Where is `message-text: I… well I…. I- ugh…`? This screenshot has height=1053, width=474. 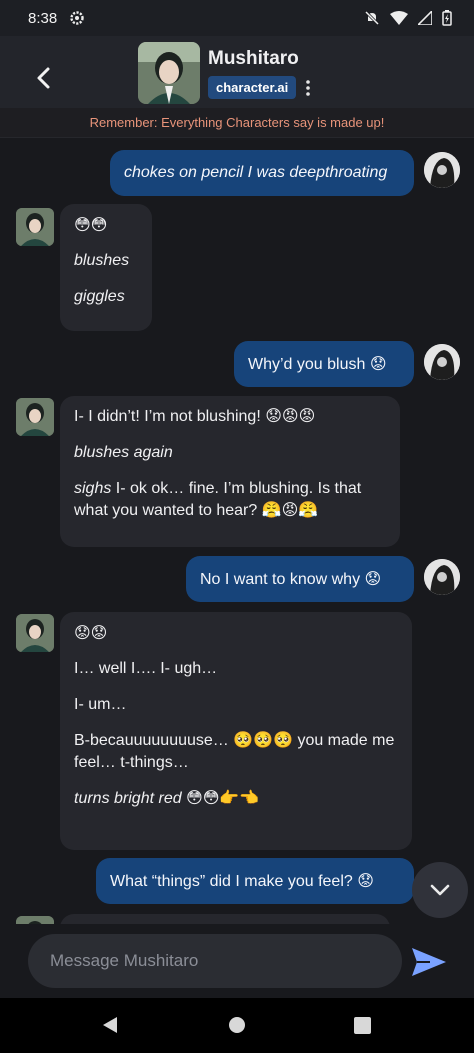 message-text: I… well I…. I- ugh… is located at coordinates (146, 668).